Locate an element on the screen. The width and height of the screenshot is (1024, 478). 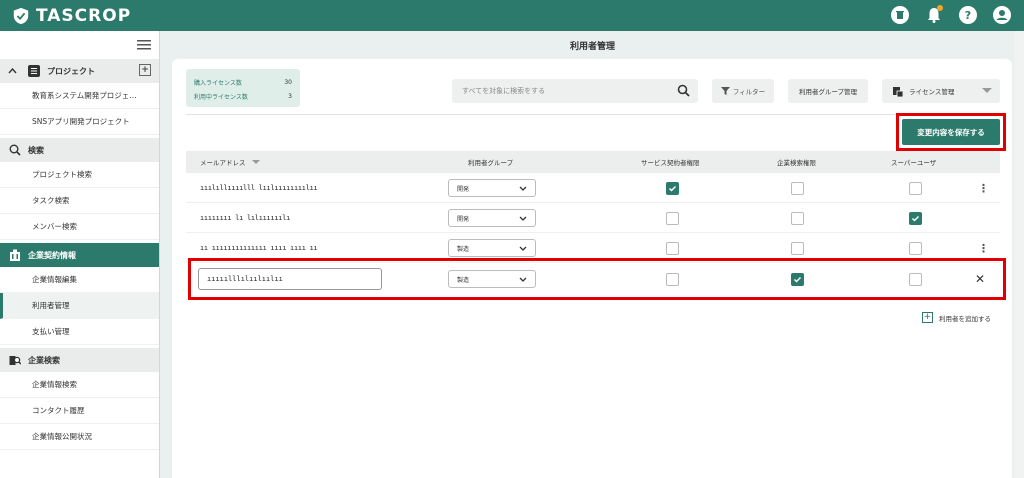
company-search-icon is located at coordinates (15, 360).